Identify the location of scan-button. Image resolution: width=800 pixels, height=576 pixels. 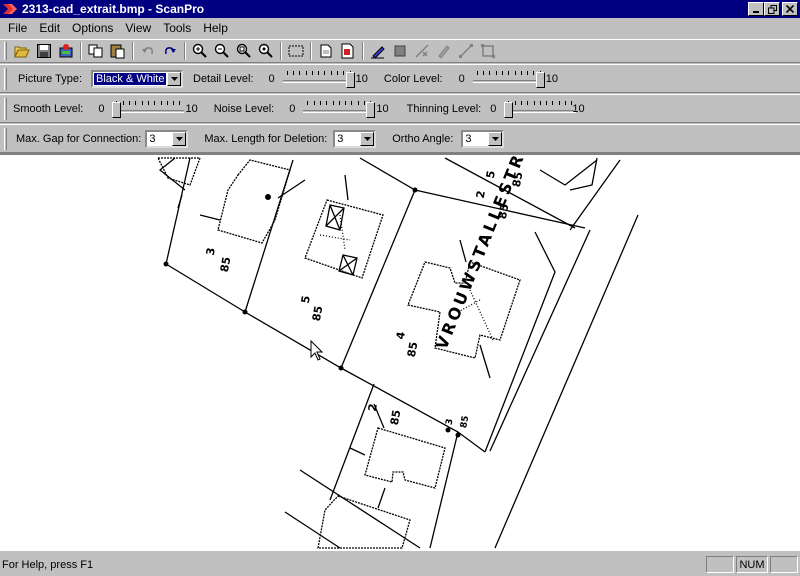
(66, 51).